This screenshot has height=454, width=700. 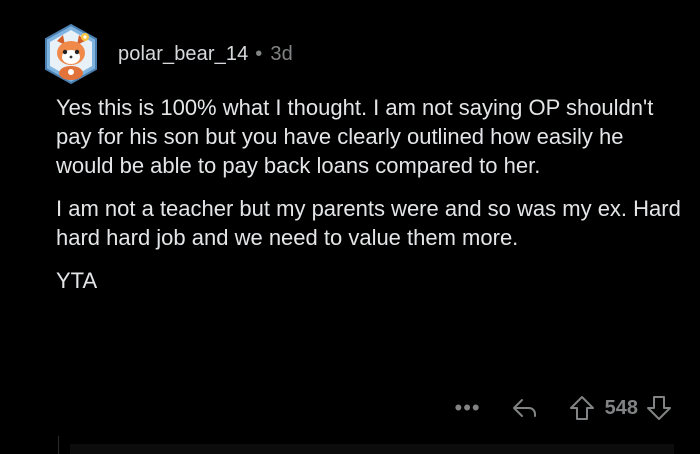 What do you see at coordinates (621, 407) in the screenshot?
I see `vote-score: 548` at bounding box center [621, 407].